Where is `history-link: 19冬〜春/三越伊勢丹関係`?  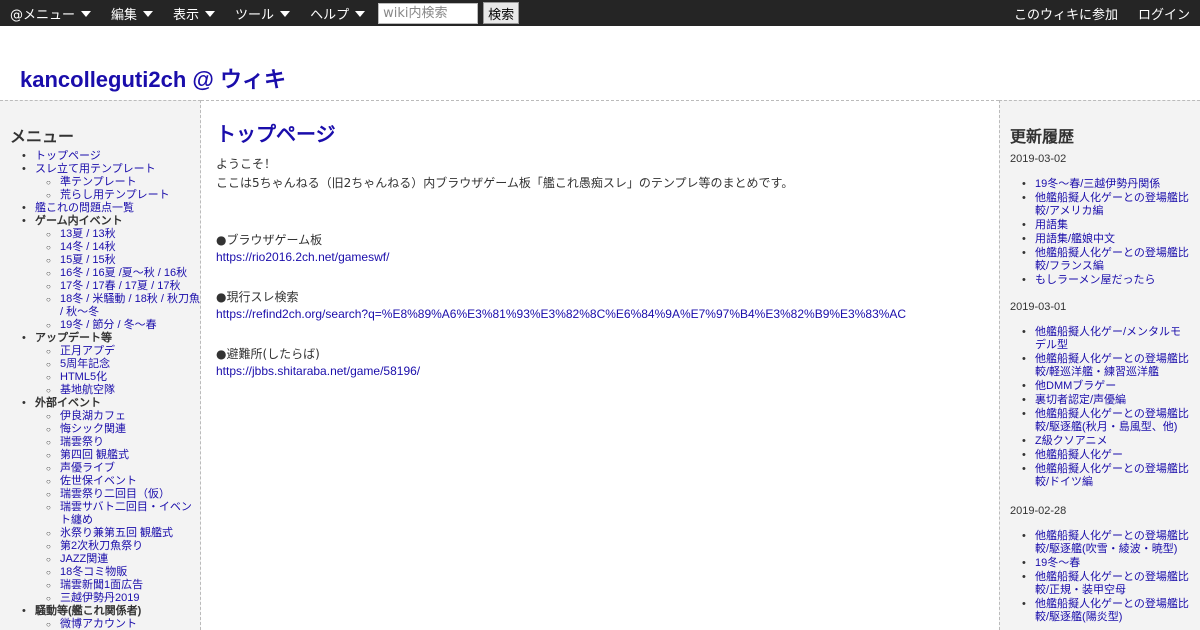
history-link: 19冬〜春/三越伊勢丹関係 is located at coordinates (1097, 184).